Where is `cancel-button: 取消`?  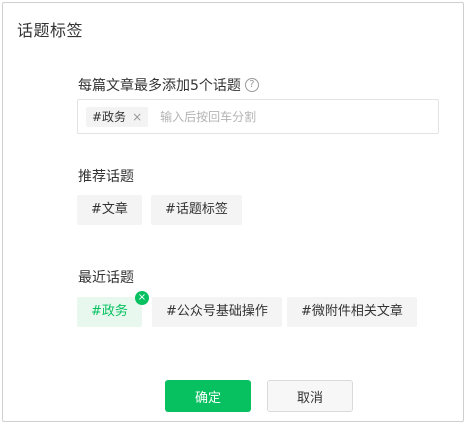 cancel-button: 取消 is located at coordinates (310, 396).